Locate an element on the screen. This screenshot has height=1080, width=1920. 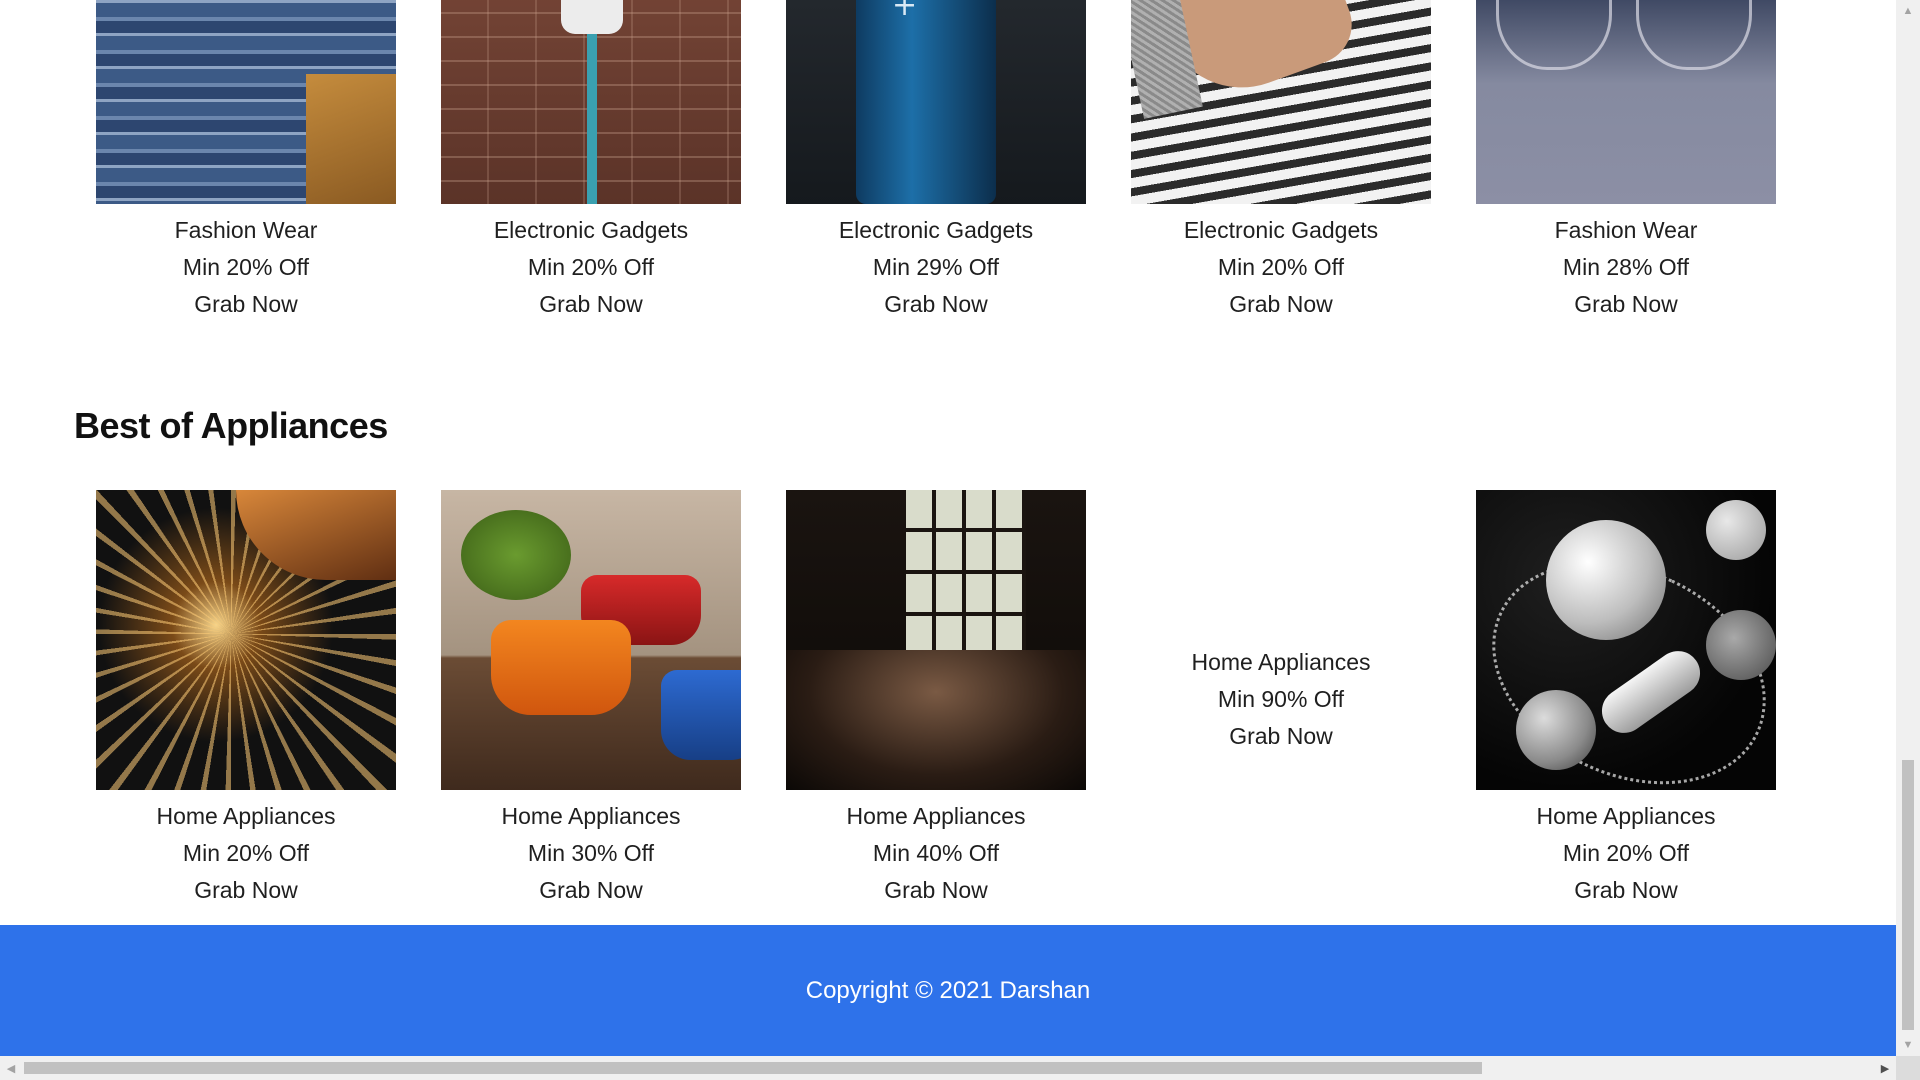
security-camera-photo is located at coordinates (591, 102).